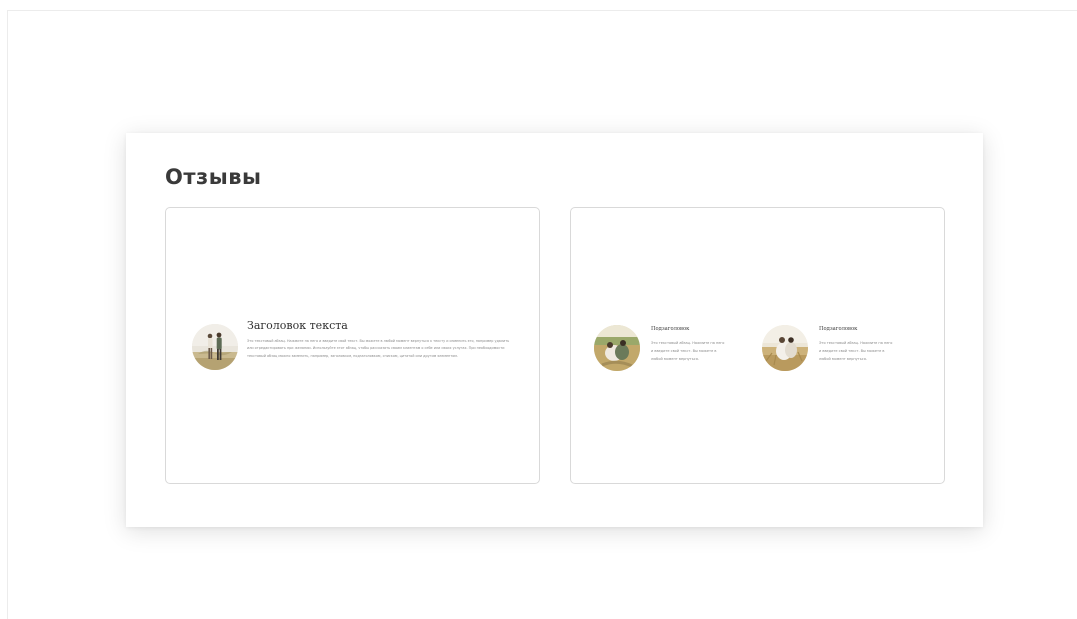 This screenshot has height=619, width=1077. I want to click on couple-wheat-photo-icon, so click(785, 348).